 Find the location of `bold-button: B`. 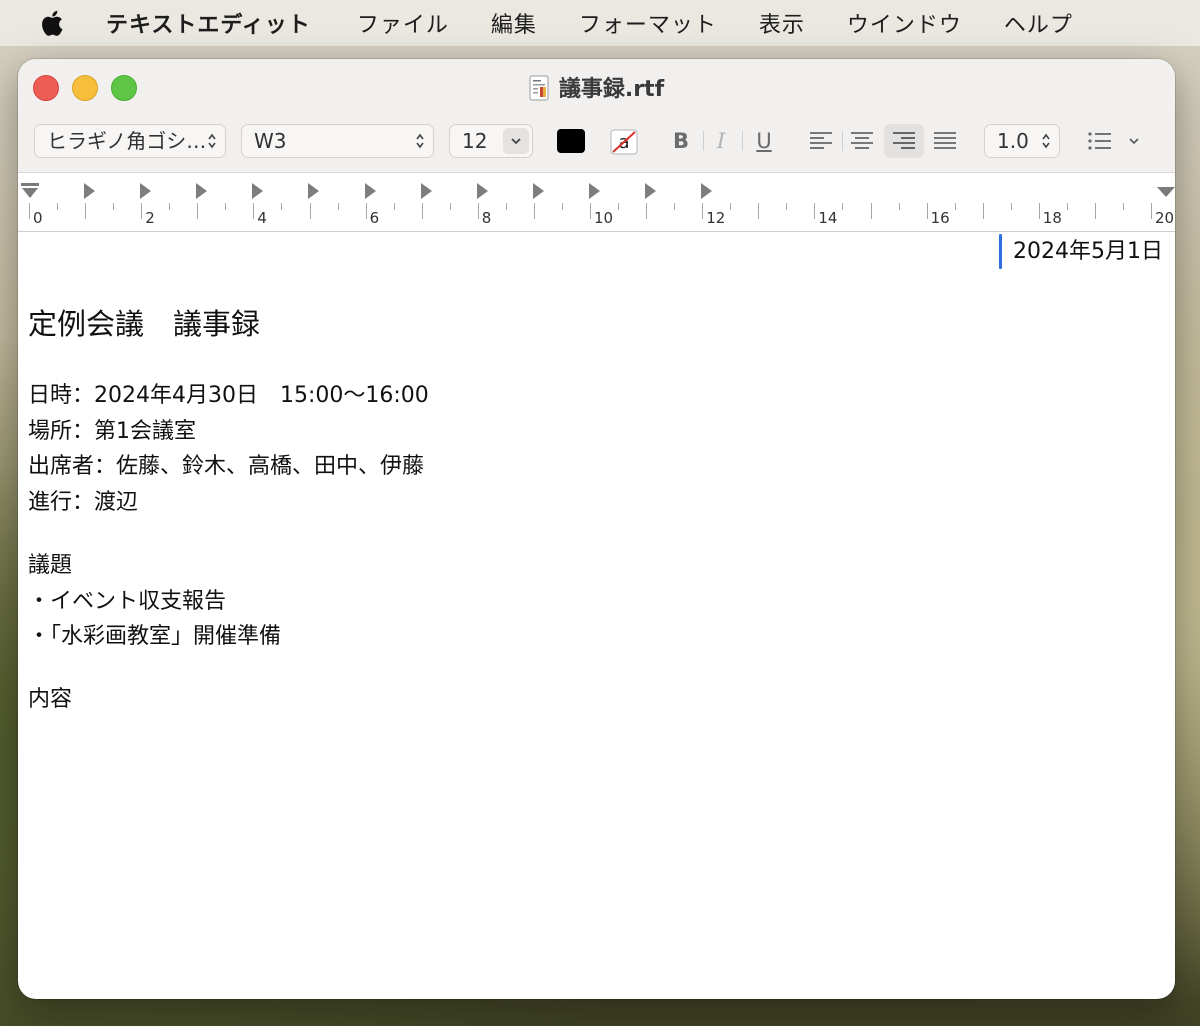

bold-button: B is located at coordinates (681, 141).